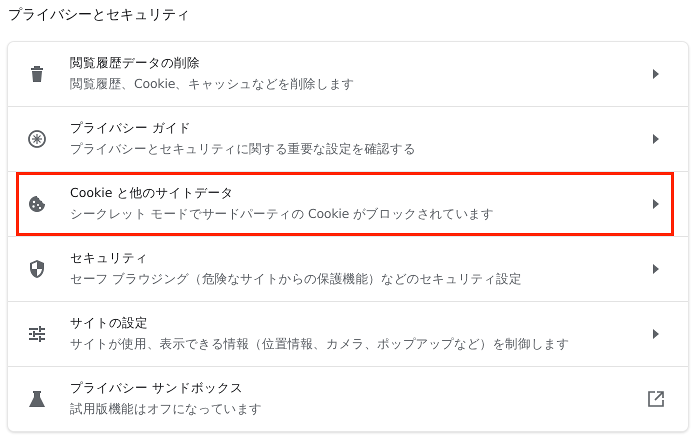 This screenshot has height=438, width=694. What do you see at coordinates (348, 204) in the screenshot?
I see `settings-row: Cookie と他のサイトデータ シークレット モードでサードパーティの Cookie がブロックされています` at bounding box center [348, 204].